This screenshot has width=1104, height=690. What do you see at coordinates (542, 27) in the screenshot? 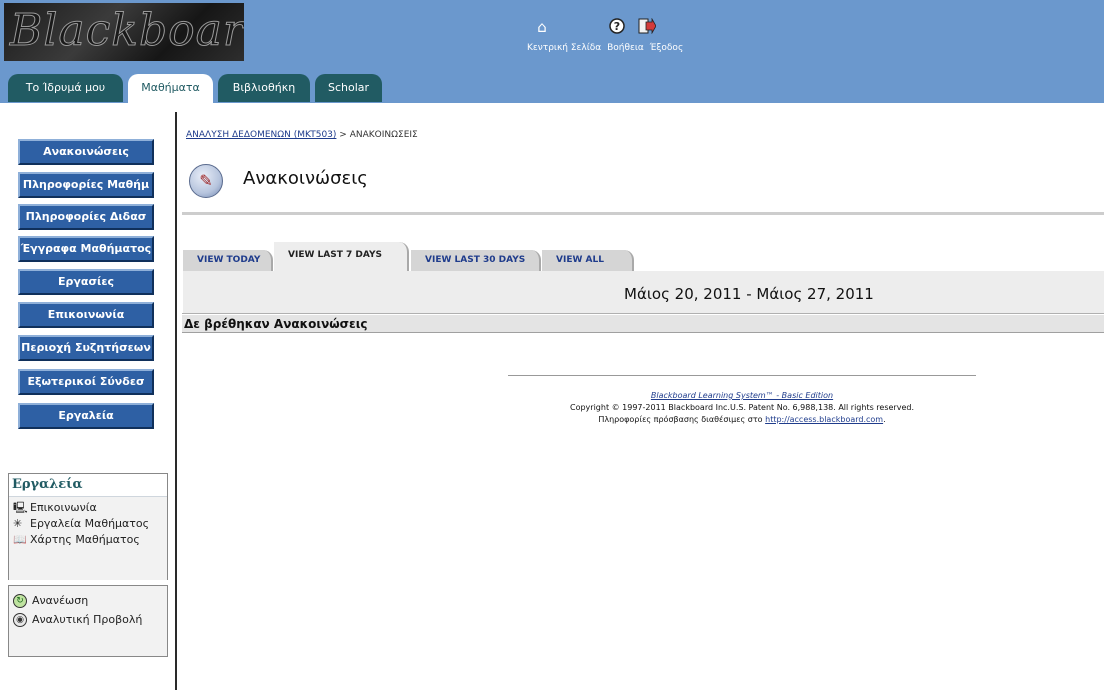
I see `home-icon: ⌂` at bounding box center [542, 27].